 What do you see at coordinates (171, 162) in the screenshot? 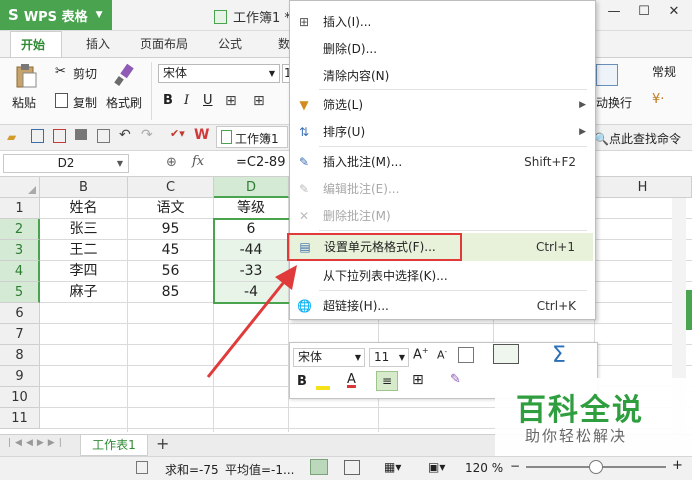
I see `zoom-formula-icon: ⊕` at bounding box center [171, 162].